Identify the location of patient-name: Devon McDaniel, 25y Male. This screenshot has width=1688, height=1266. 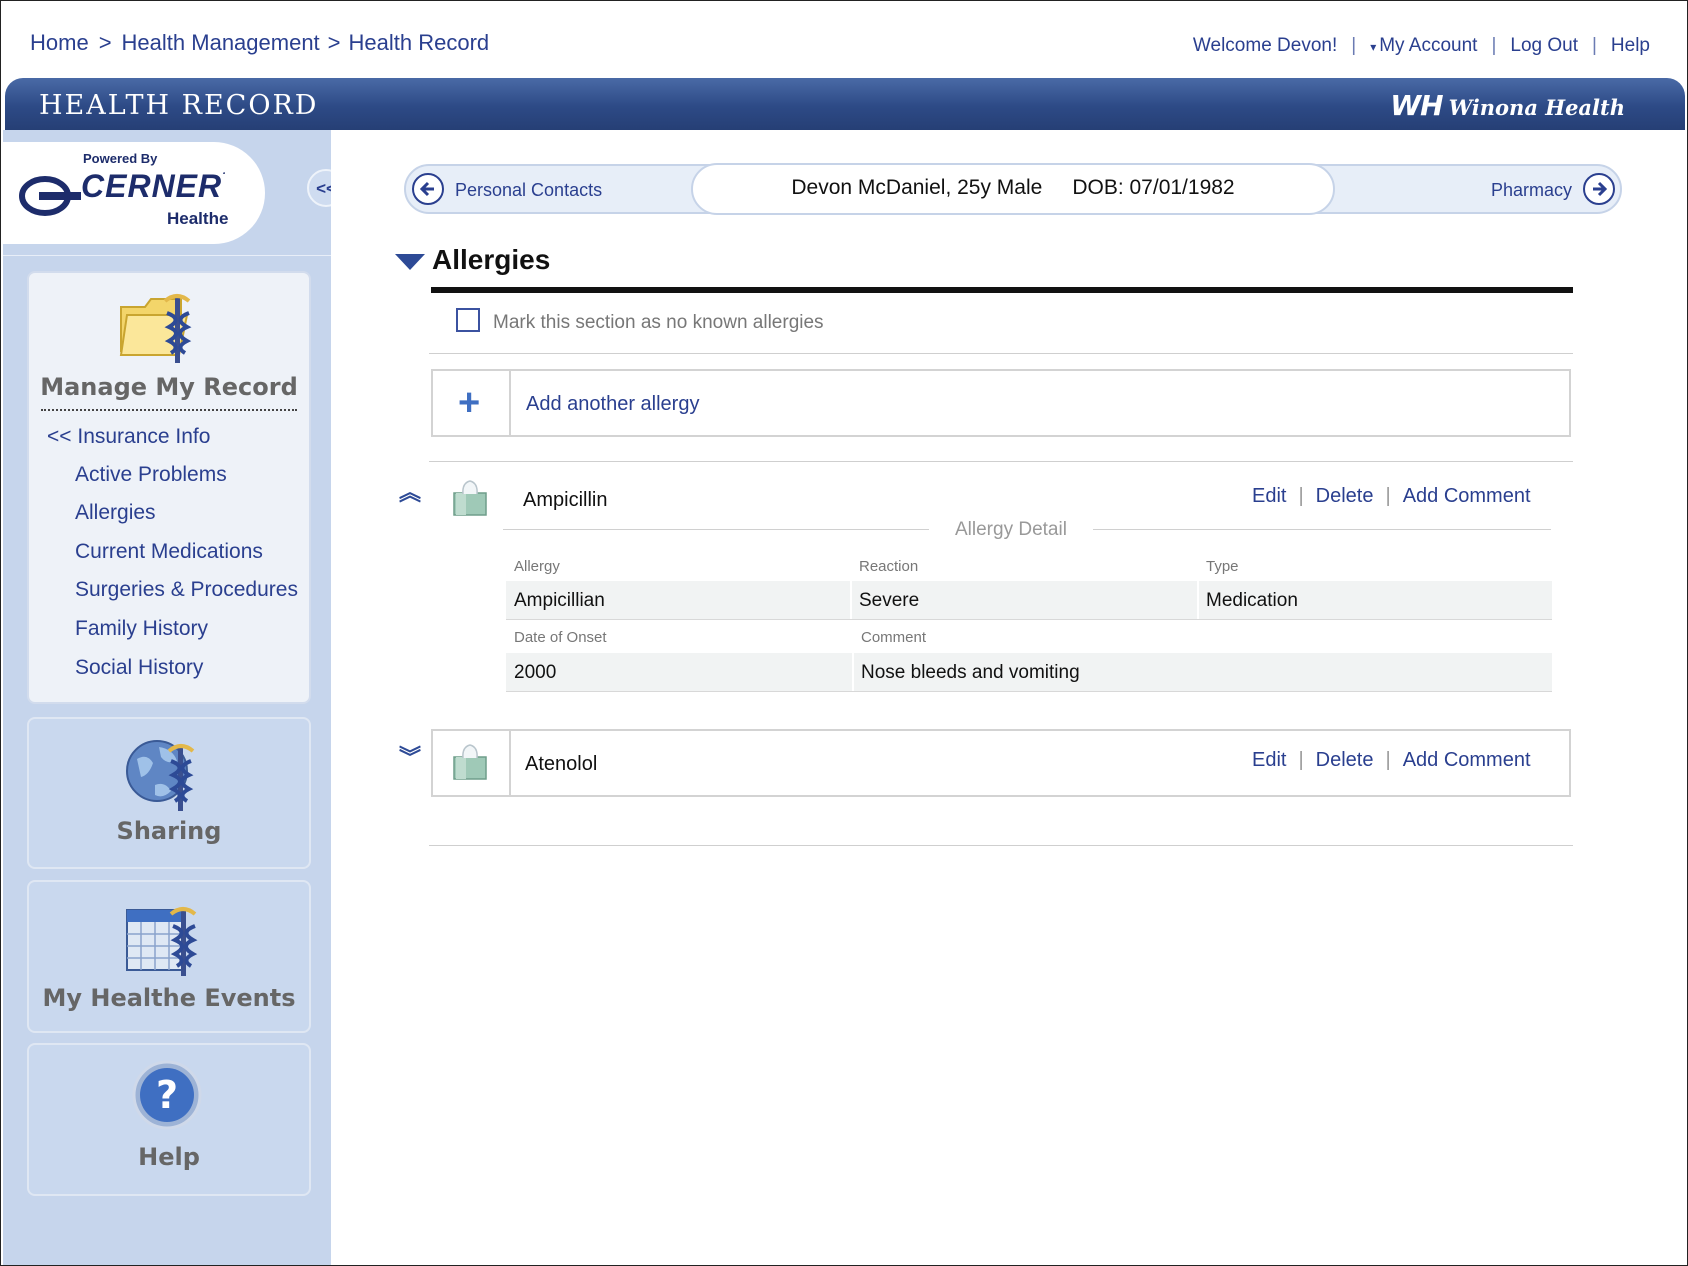
(917, 187).